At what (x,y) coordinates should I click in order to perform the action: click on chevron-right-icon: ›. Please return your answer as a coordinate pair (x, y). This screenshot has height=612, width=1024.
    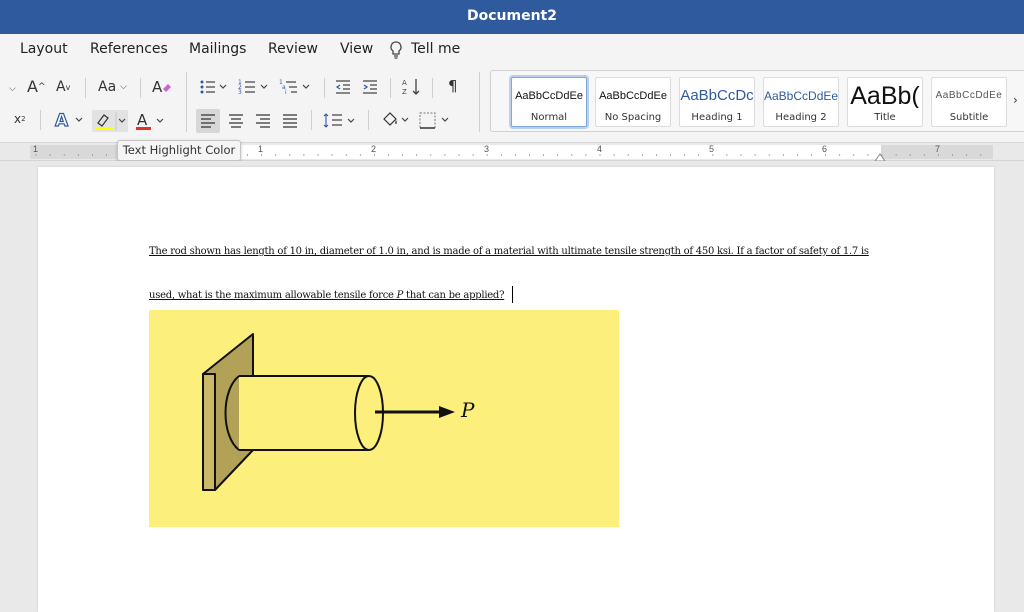
    Looking at the image, I should click on (1015, 100).